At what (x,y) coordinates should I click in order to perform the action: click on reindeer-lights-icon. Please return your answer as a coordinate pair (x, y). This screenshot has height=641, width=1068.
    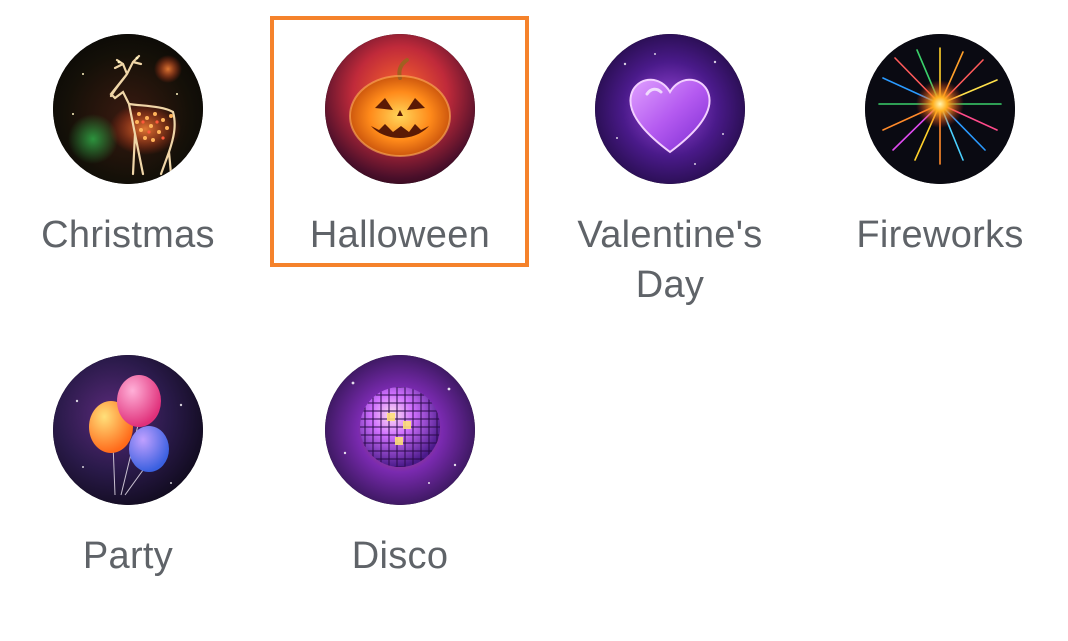
    Looking at the image, I should click on (128, 109).